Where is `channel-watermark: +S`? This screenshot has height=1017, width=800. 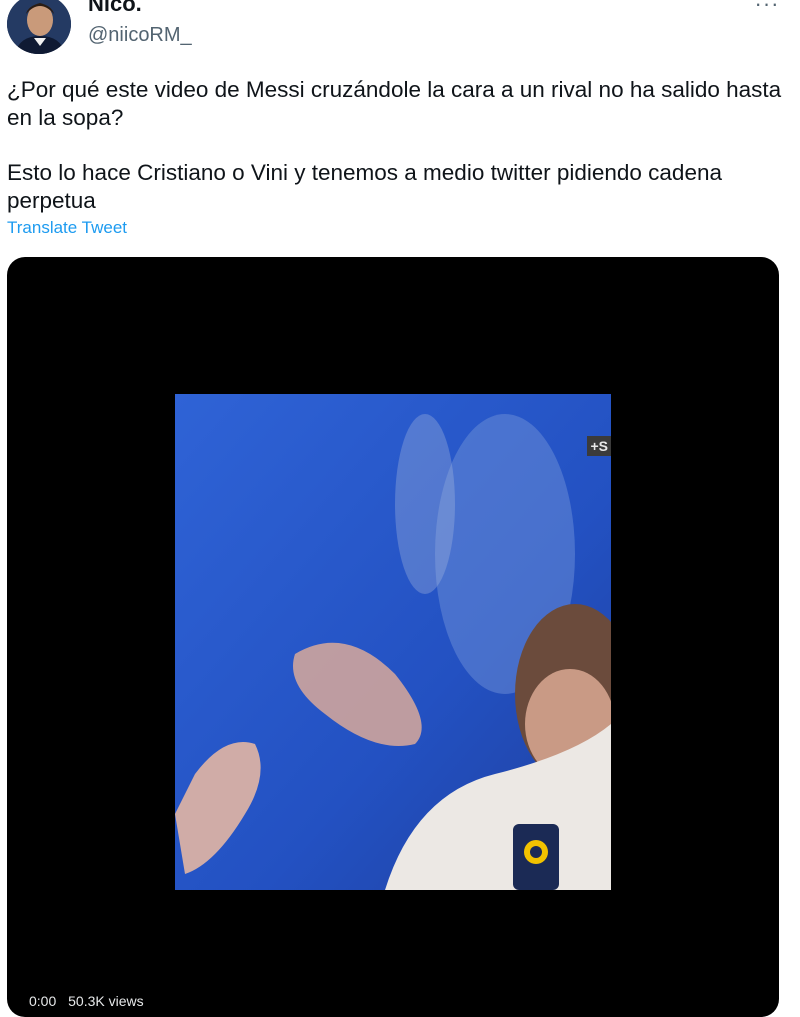
channel-watermark: +S is located at coordinates (599, 446).